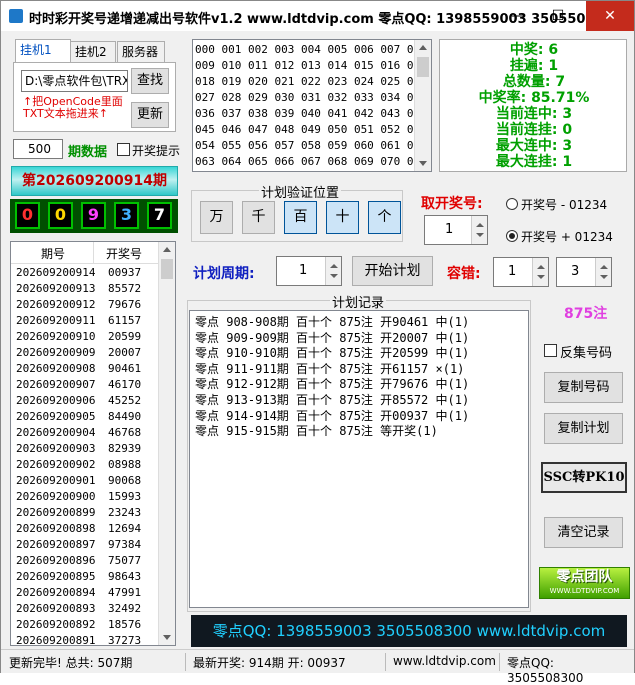 This screenshot has height=685, width=635. Describe the element at coordinates (584, 272) in the screenshot. I see `tolerance-spinner-2: 3` at that location.